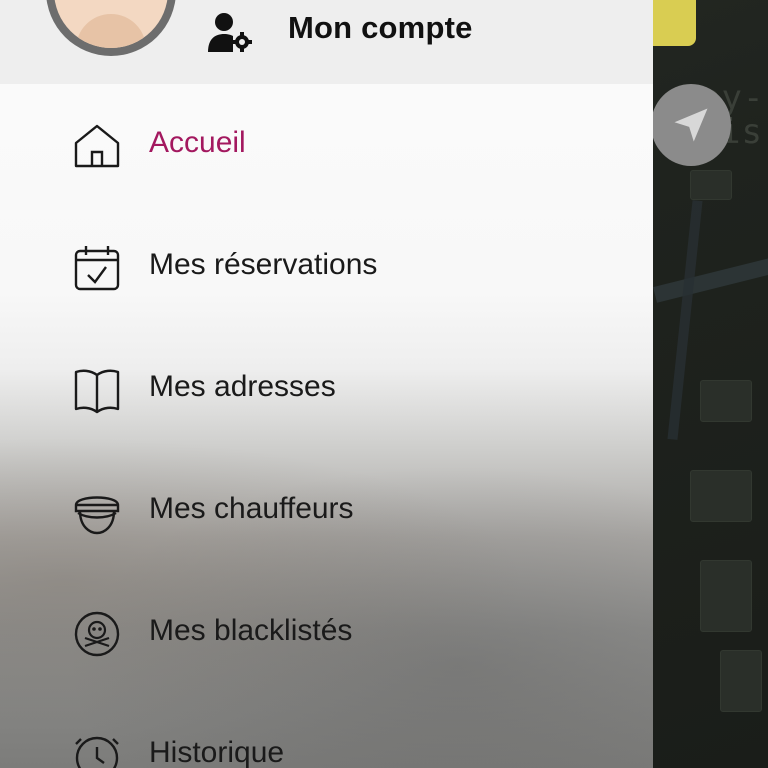  I want to click on menu-item-accueil: Accueil, so click(326, 146).